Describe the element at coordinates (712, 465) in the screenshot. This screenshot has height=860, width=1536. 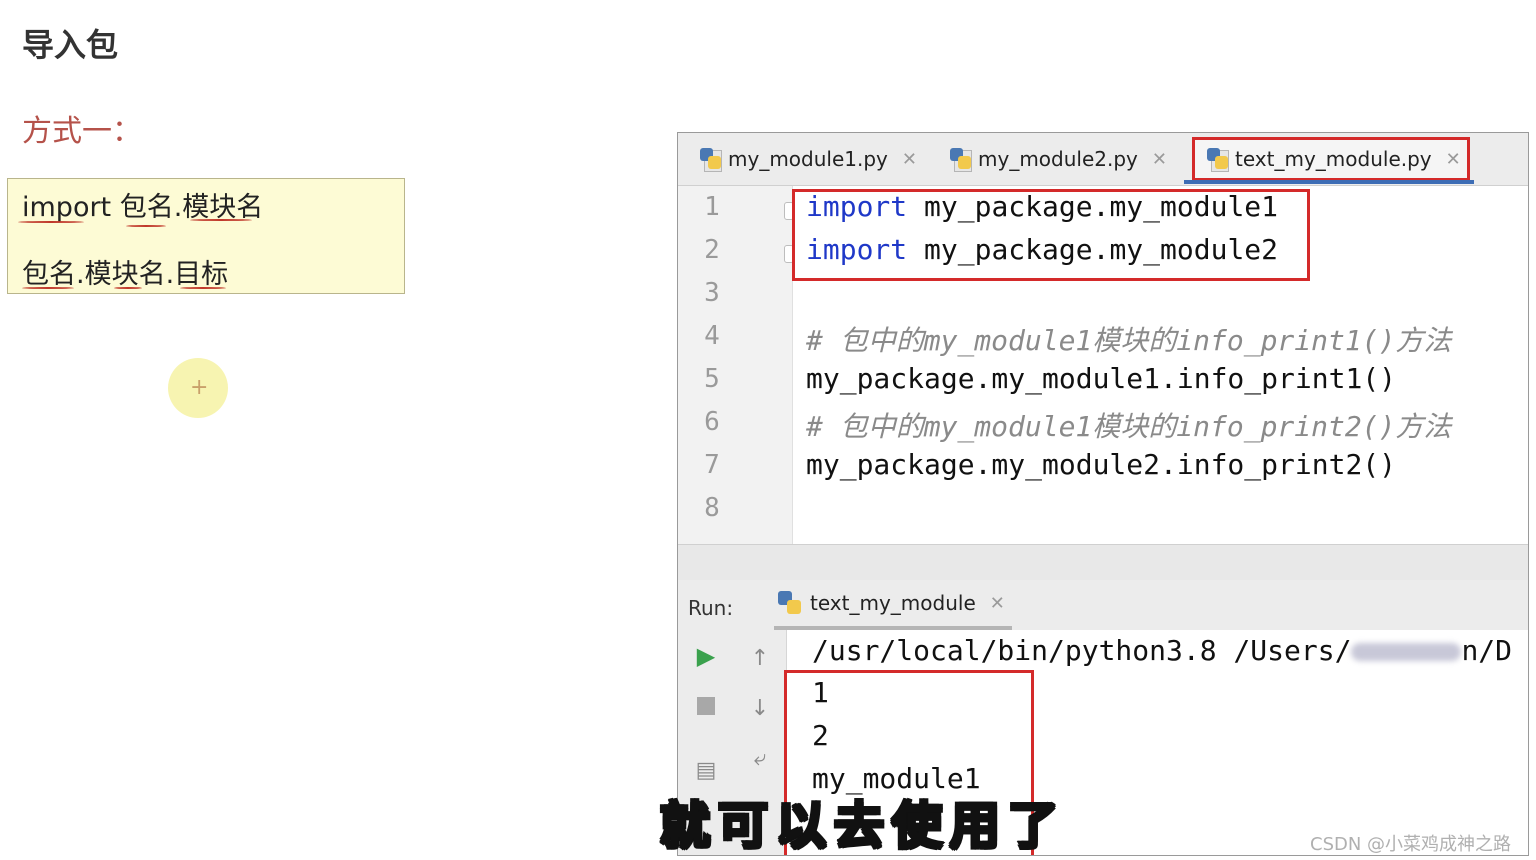
I see `line-number: 7` at that location.